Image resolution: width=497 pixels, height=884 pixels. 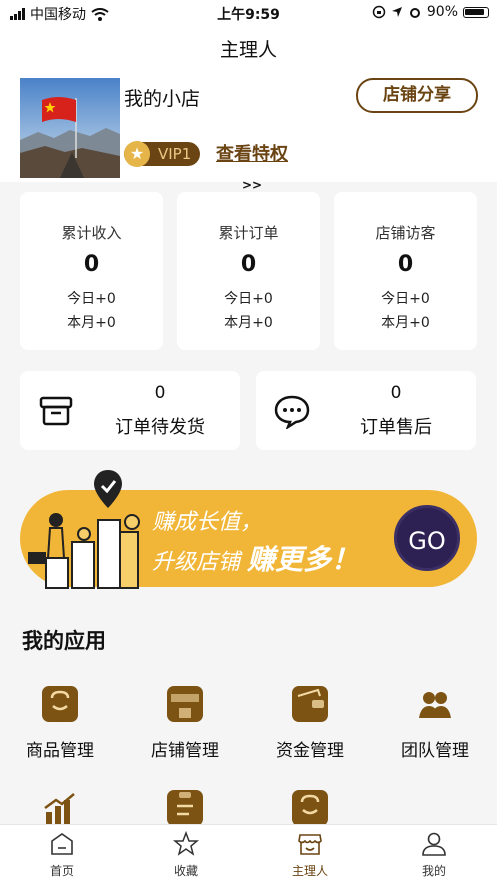 I want to click on tab-label: 主理人, so click(x=309, y=871).